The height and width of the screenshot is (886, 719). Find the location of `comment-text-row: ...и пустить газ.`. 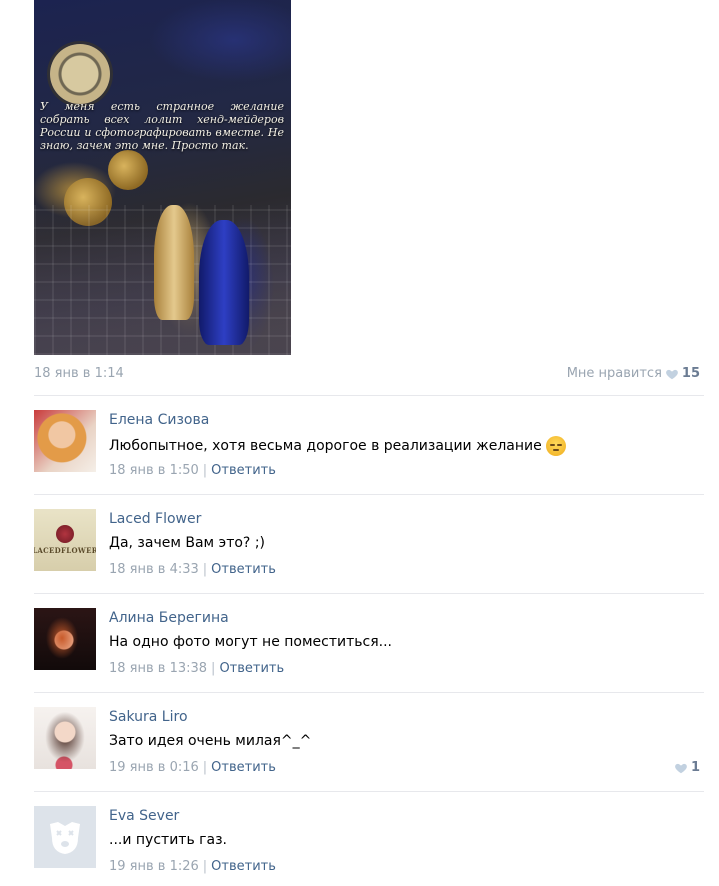

comment-text-row: ...и пустить газ. is located at coordinates (168, 840).